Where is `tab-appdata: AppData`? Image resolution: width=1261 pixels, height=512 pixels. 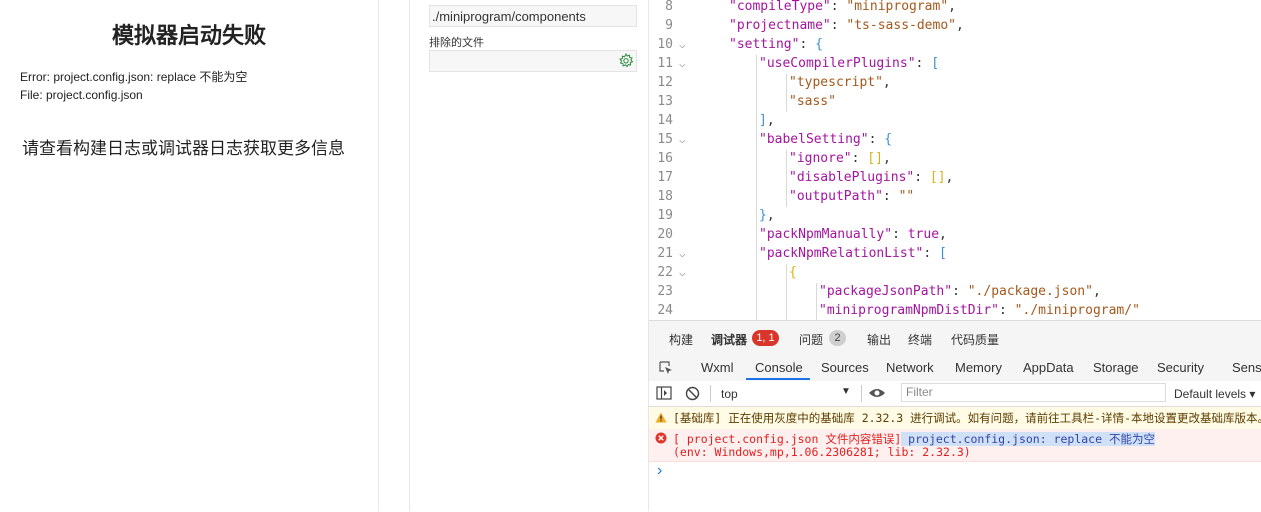
tab-appdata: AppData is located at coordinates (1048, 367).